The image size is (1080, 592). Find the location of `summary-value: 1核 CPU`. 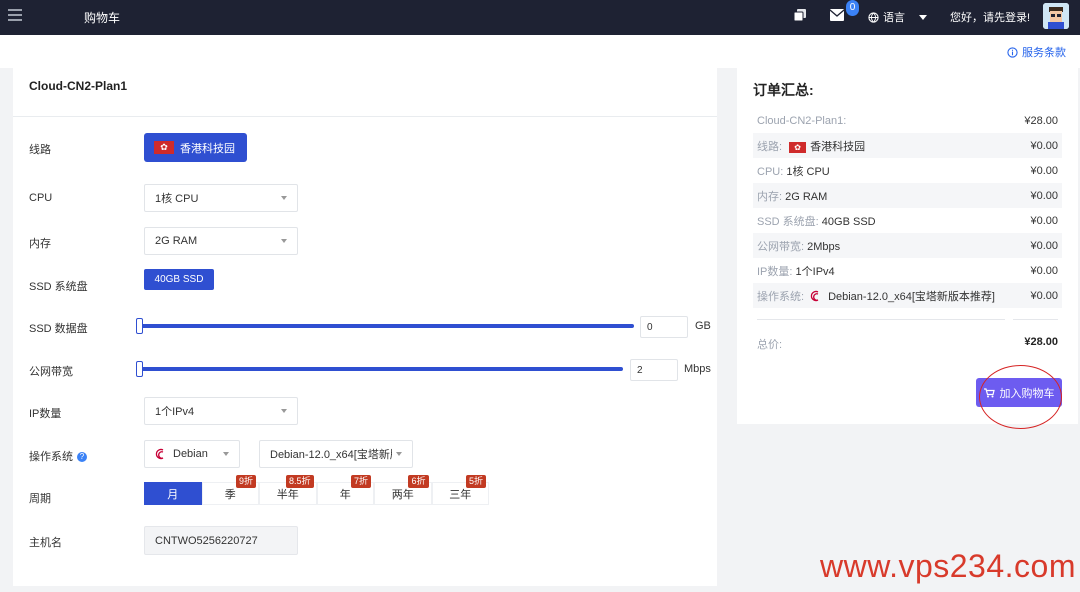

summary-value: 1核 CPU is located at coordinates (808, 171).